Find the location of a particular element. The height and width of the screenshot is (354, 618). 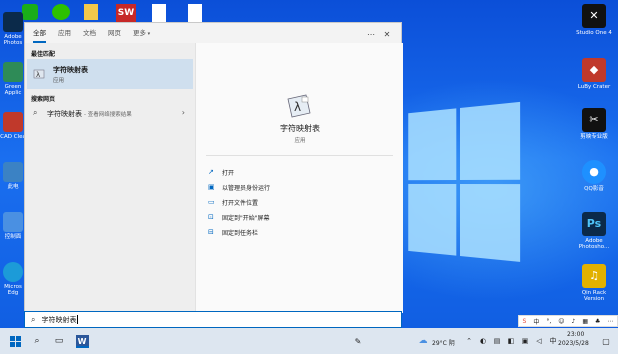

desktop-icon-green: Green Applic is located at coordinates (13, 79).